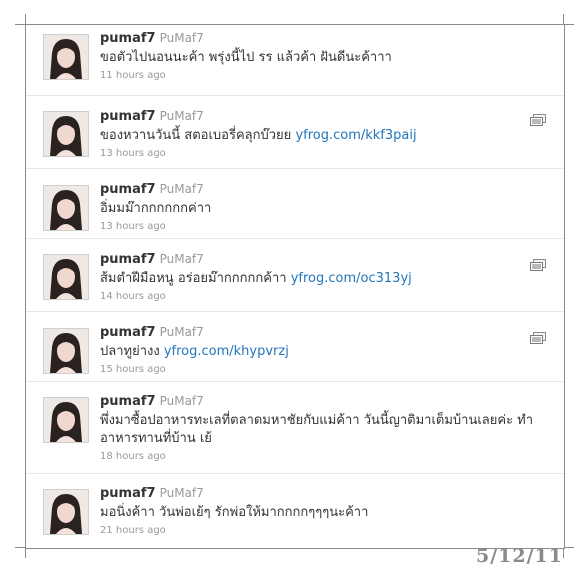  I want to click on tweet-link: yfrog.com/oc313yj, so click(351, 278).